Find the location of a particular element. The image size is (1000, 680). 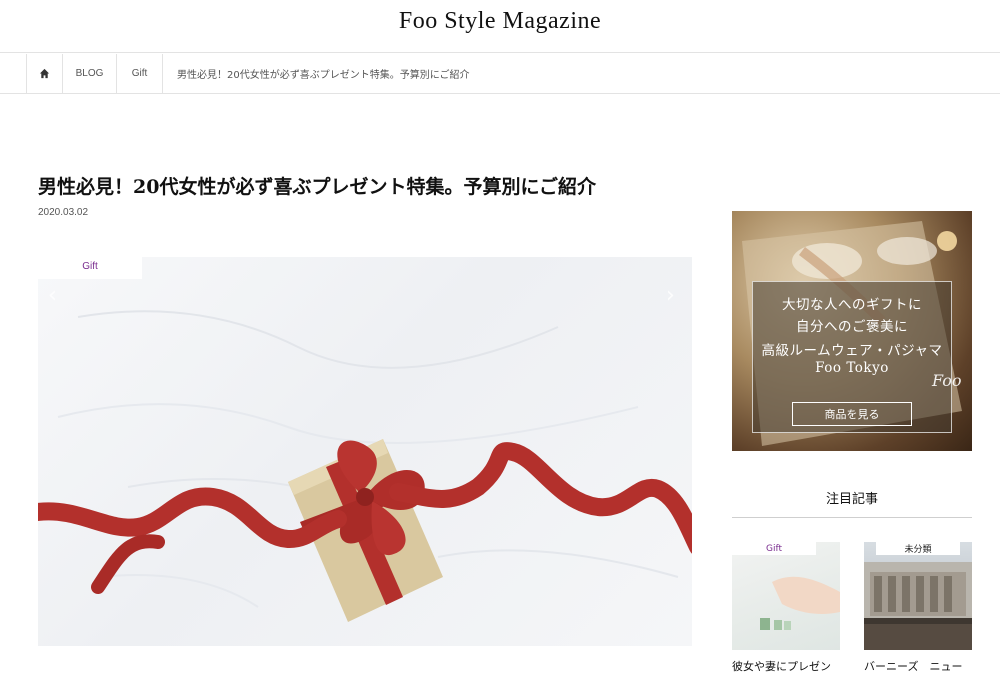

hand-product-photo is located at coordinates (800, 603).